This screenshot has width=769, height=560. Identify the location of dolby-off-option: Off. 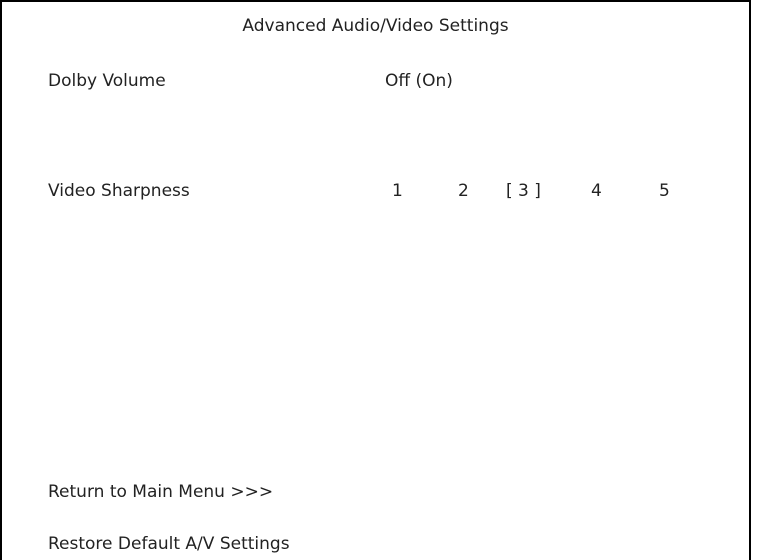
(397, 81).